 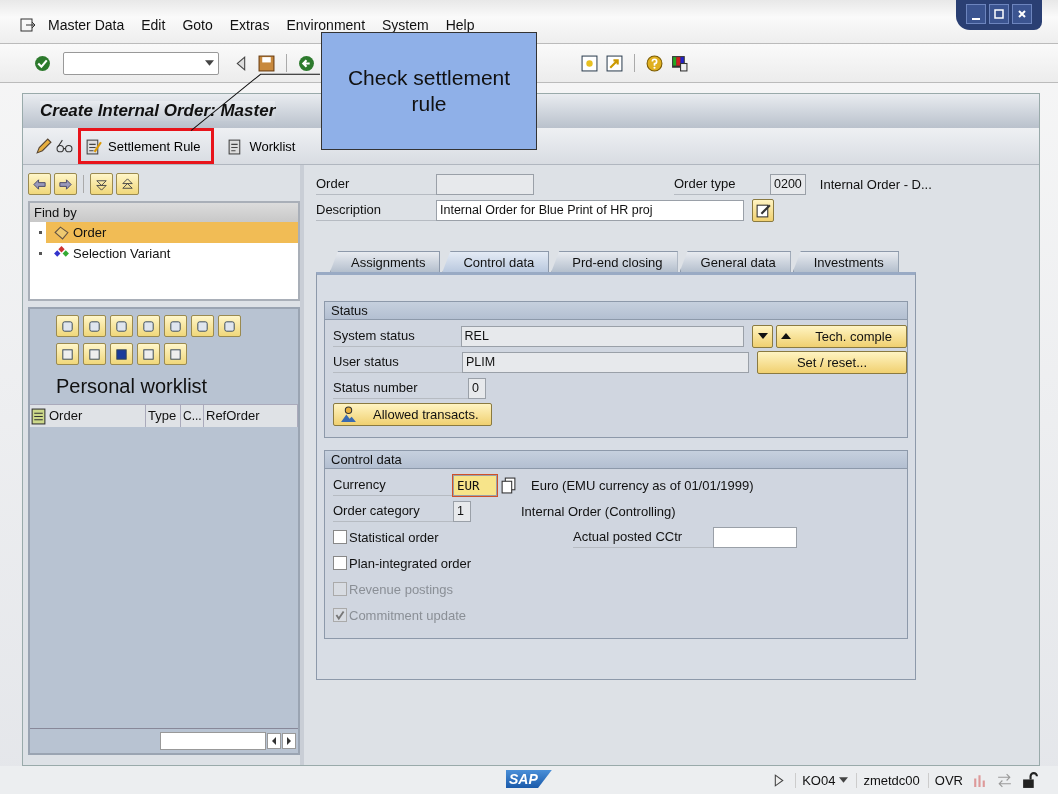 I want to click on shortcut-icon, so click(x=614, y=63).